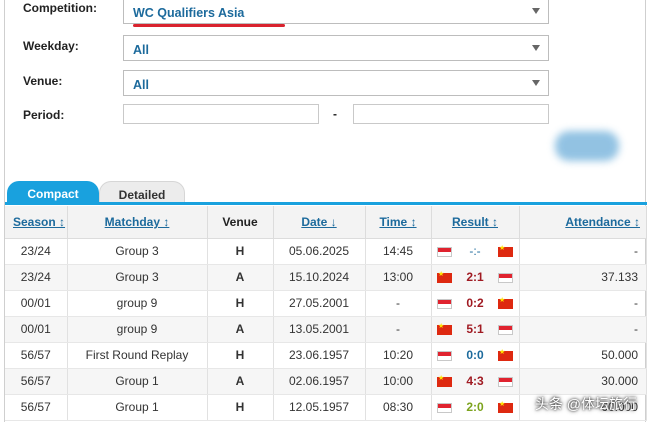 This screenshot has height=422, width=650. What do you see at coordinates (319, 251) in the screenshot?
I see `date-cell: 05.06.2025` at bounding box center [319, 251].